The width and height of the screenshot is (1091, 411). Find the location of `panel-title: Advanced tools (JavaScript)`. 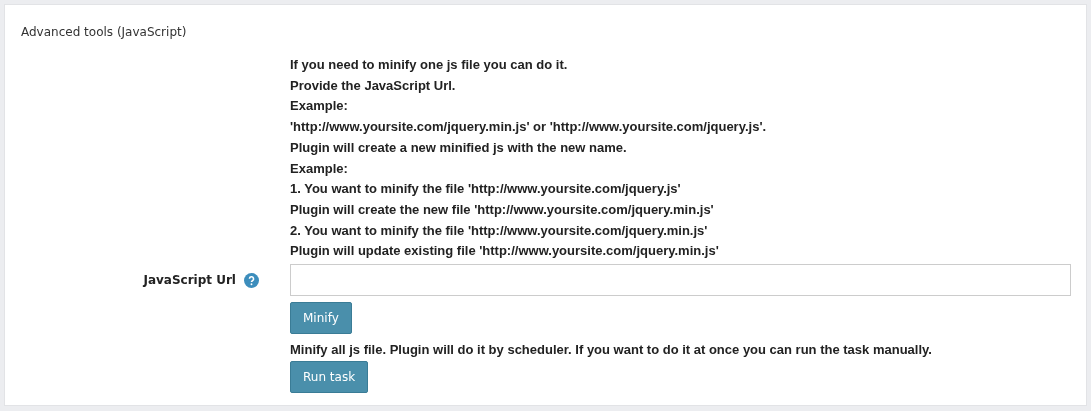

panel-title: Advanced tools (JavaScript) is located at coordinates (104, 33).